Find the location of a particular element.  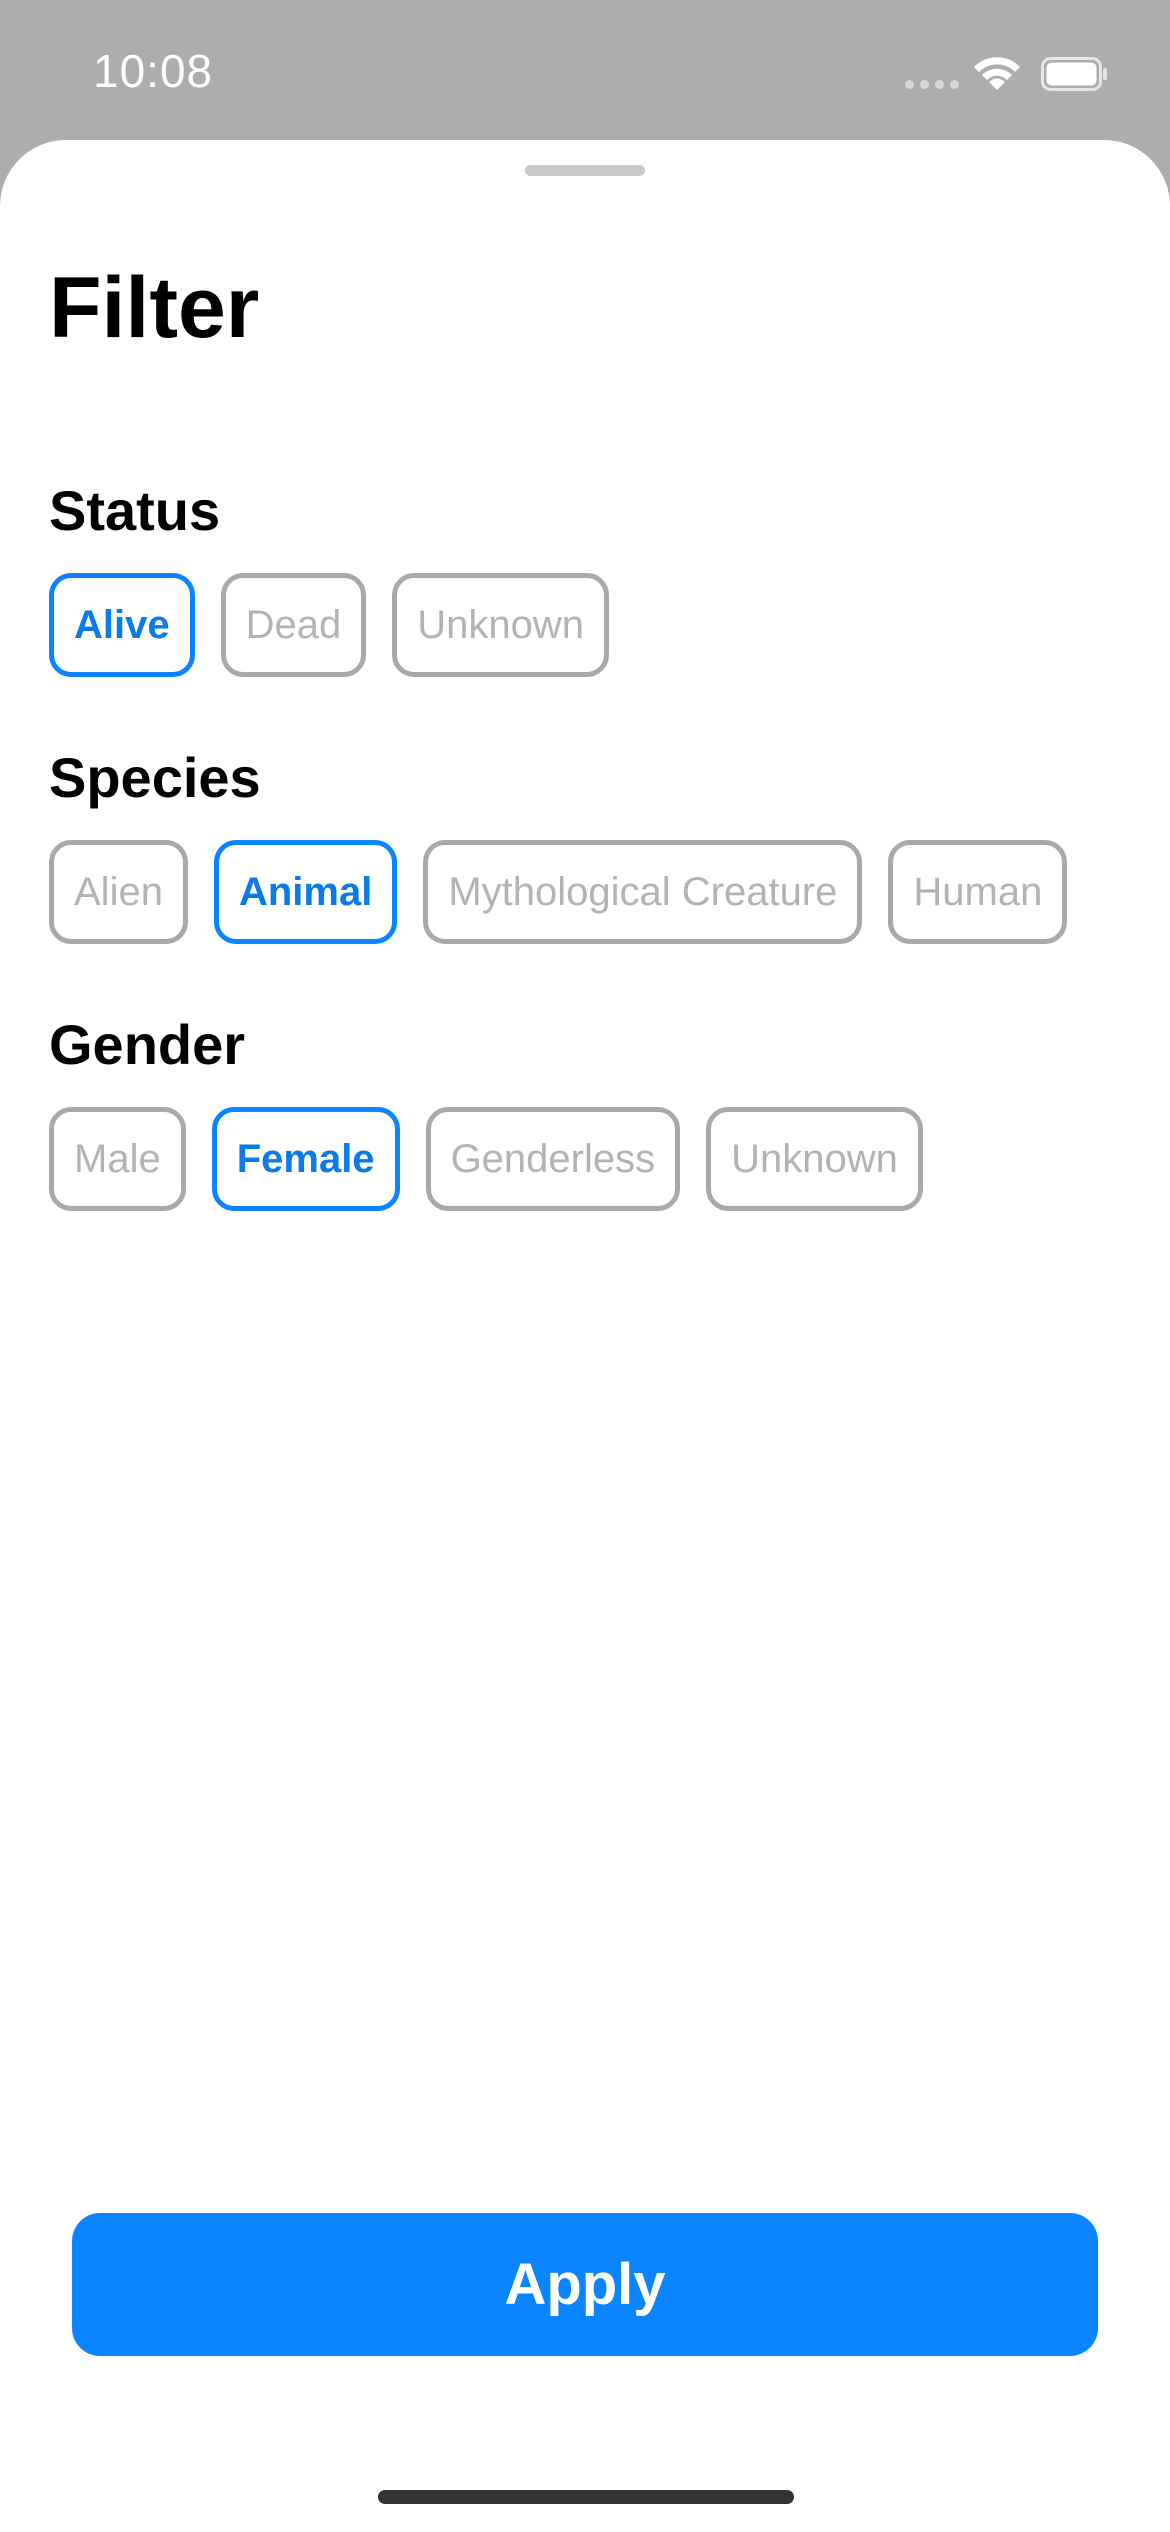

battery-icon is located at coordinates (1074, 74).